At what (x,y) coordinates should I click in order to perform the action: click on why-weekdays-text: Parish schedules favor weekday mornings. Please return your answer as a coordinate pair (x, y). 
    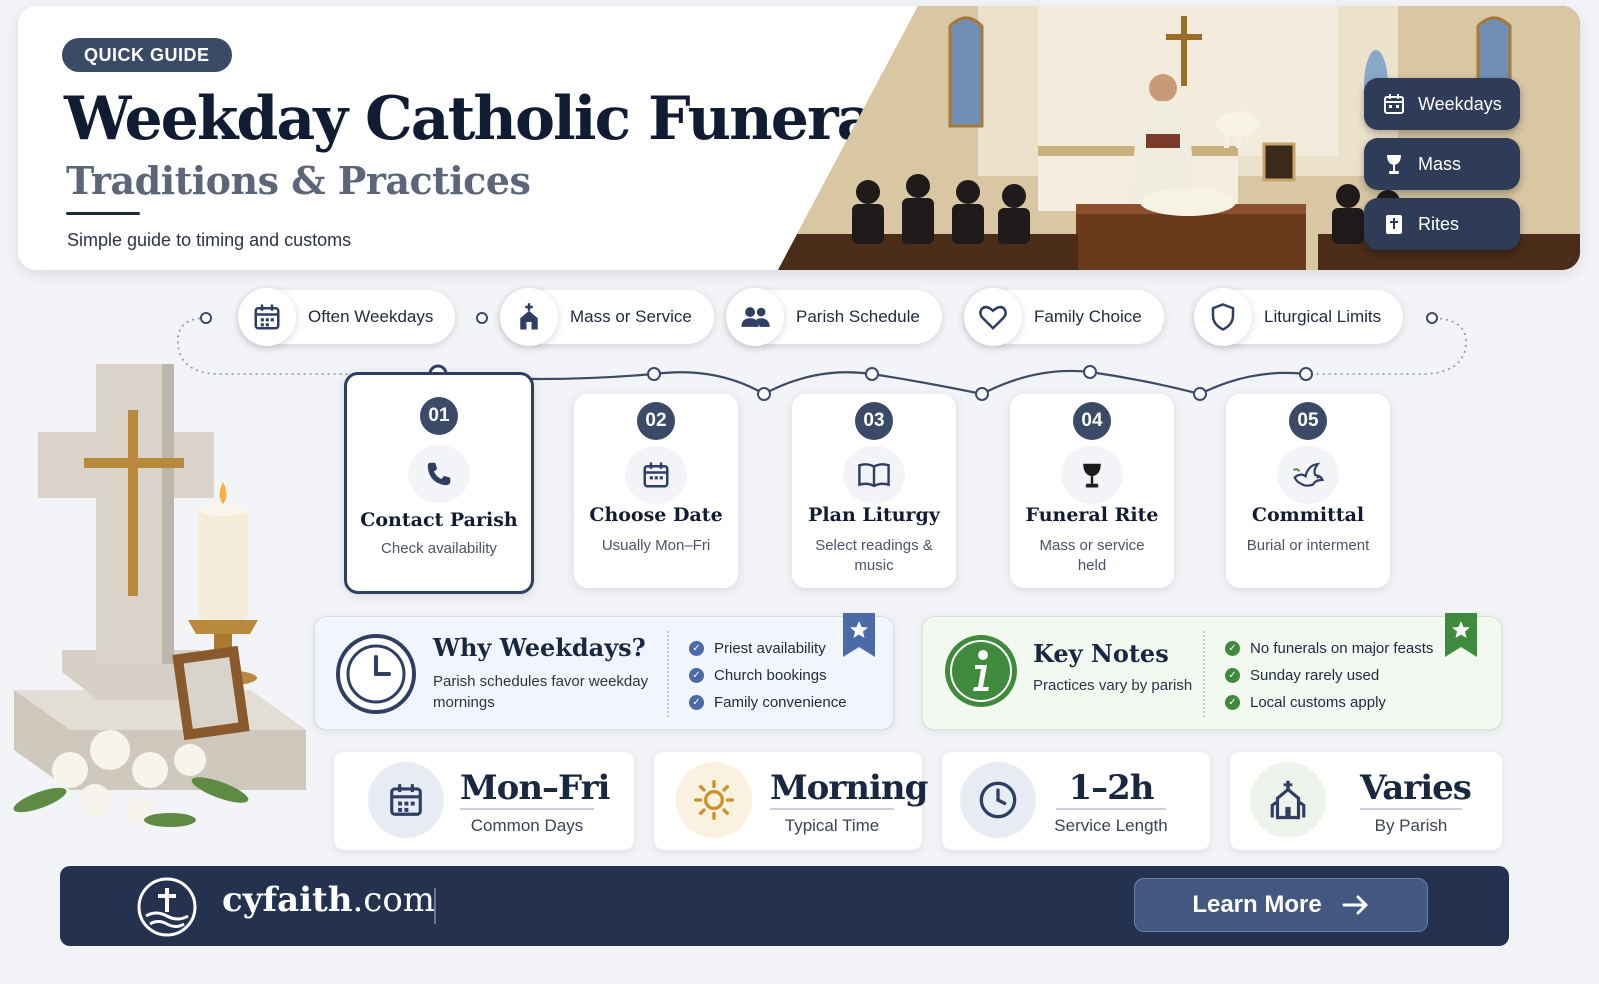
    Looking at the image, I should click on (541, 692).